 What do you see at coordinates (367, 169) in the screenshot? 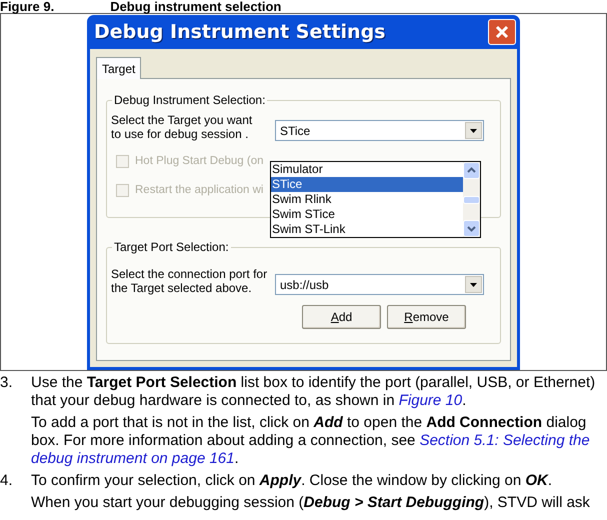
I see `dropdown-option: Simulator` at bounding box center [367, 169].